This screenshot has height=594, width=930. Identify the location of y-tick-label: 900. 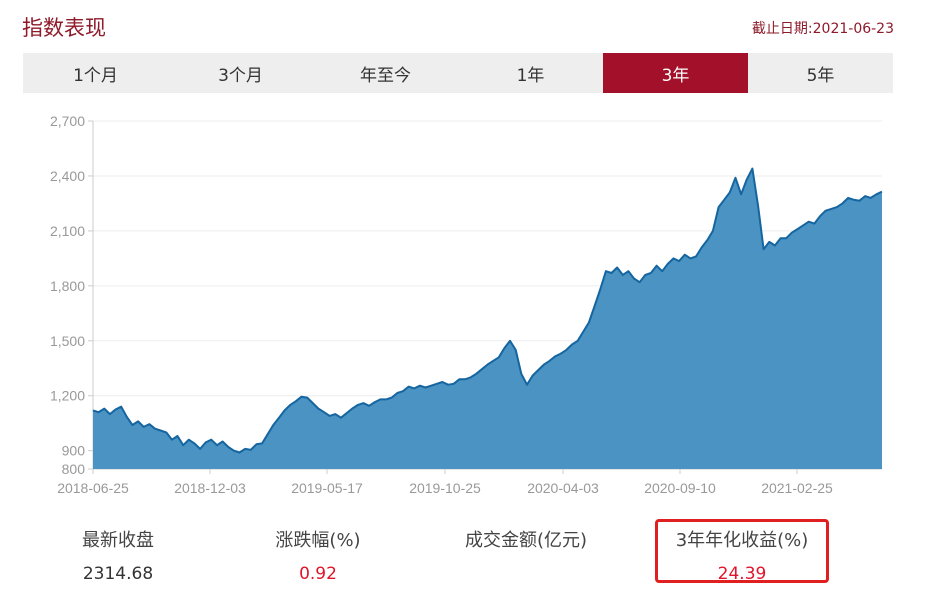
(74, 451).